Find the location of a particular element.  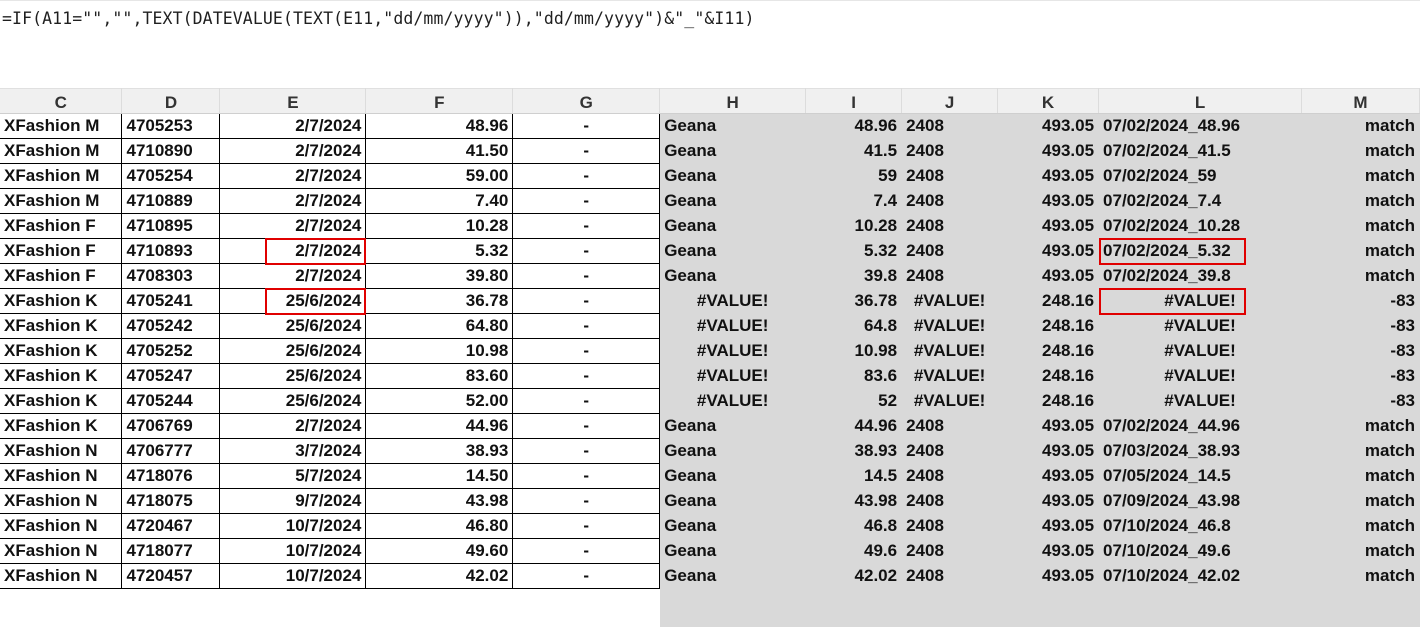

cell-f: 59.00 is located at coordinates (439, 176).